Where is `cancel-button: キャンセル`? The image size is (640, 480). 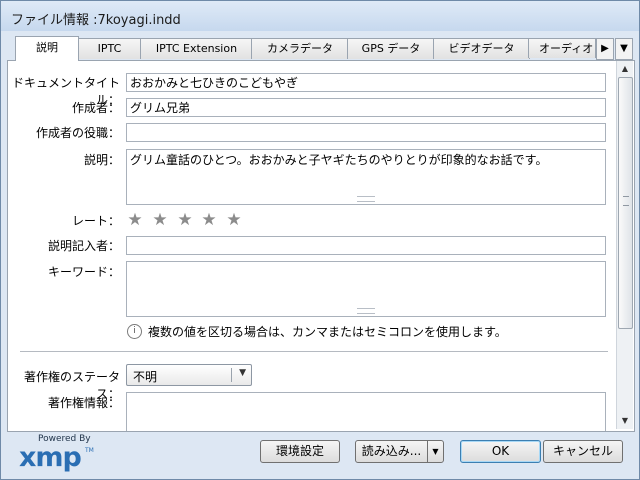 cancel-button: キャンセル is located at coordinates (583, 451).